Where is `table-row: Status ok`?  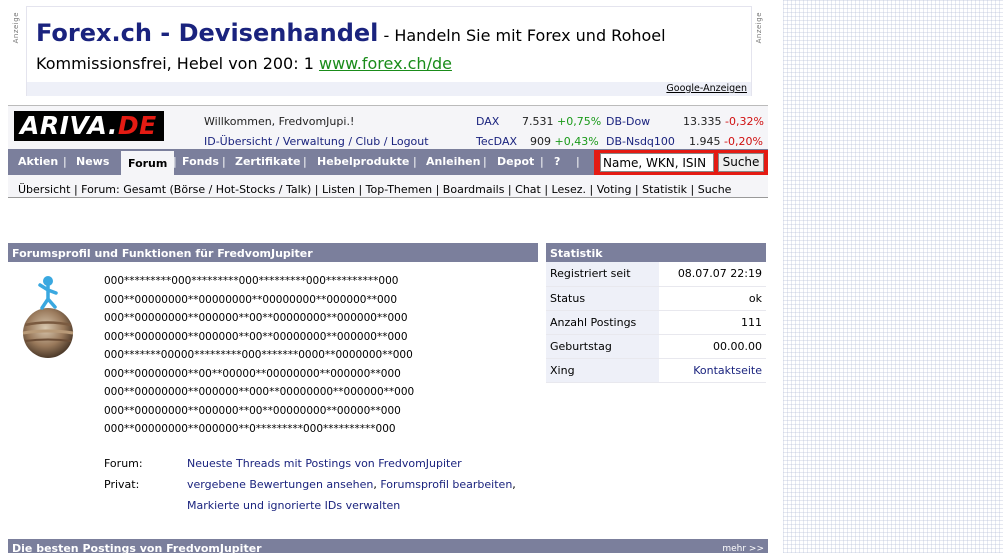 table-row: Status ok is located at coordinates (656, 298).